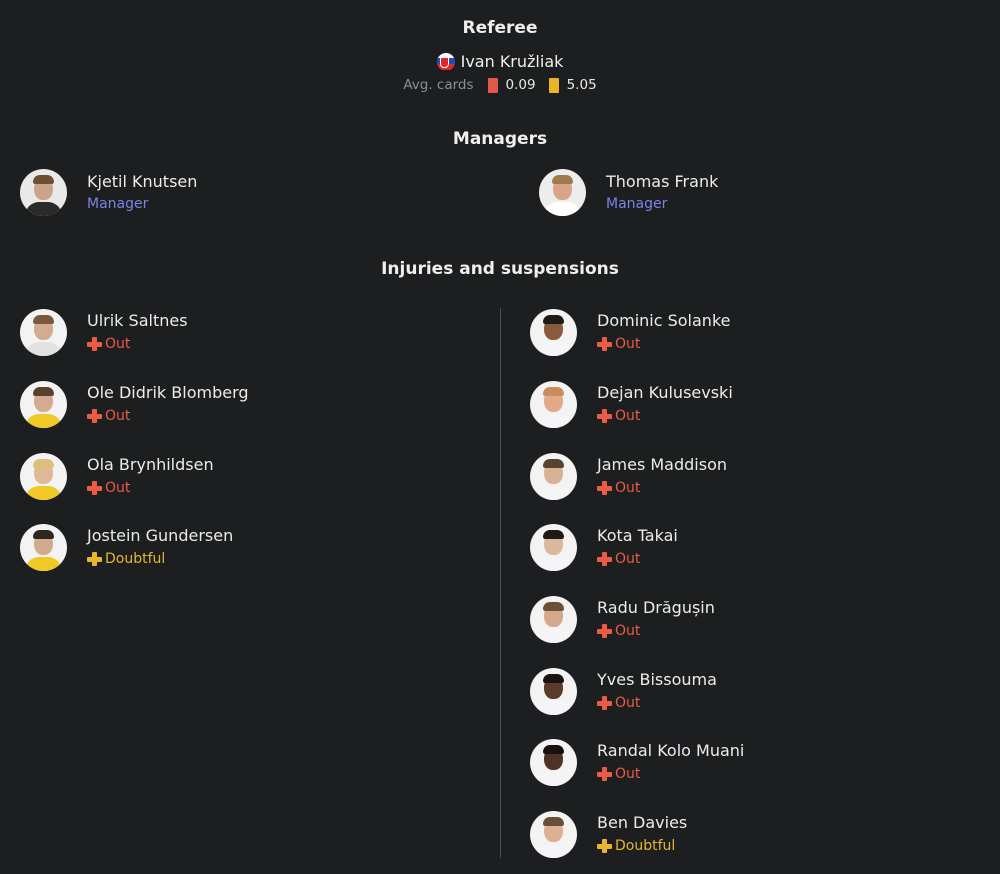  Describe the element at coordinates (628, 192) in the screenshot. I see `manager-away: Thomas Frank Manager` at that location.